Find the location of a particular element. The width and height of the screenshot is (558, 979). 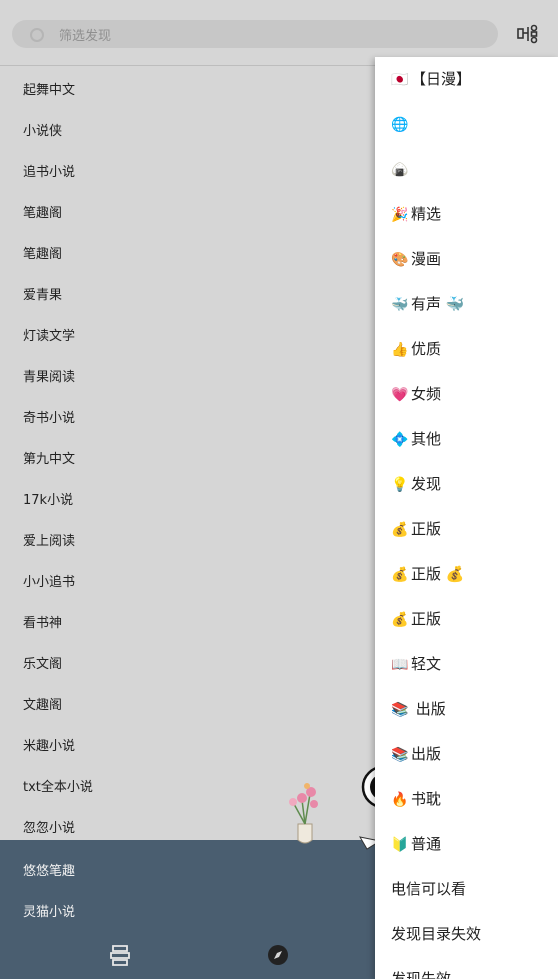

source-item: 灯读文学 is located at coordinates (187, 336).